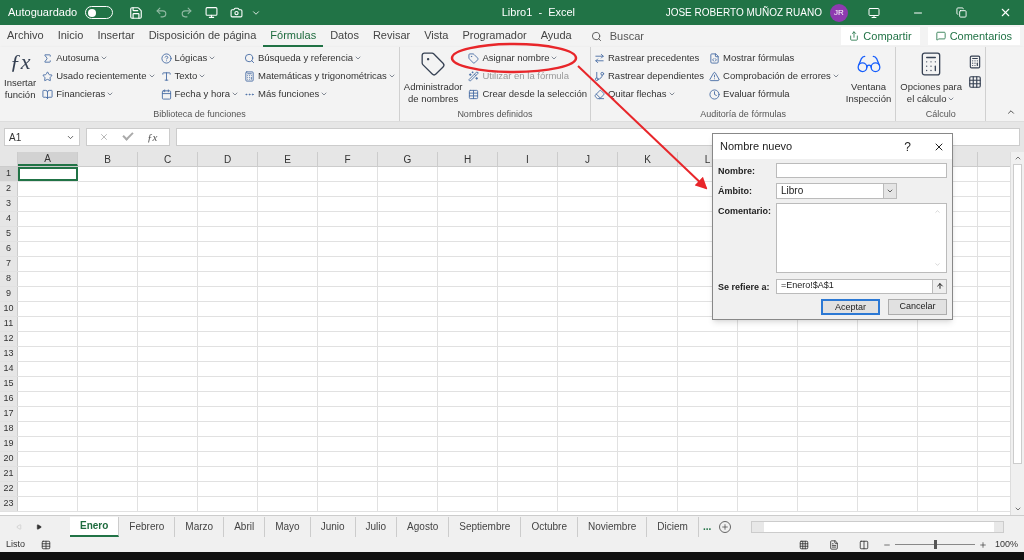 This screenshot has height=560, width=1024. Describe the element at coordinates (212, 12) in the screenshot. I see `monitor-icon` at that location.